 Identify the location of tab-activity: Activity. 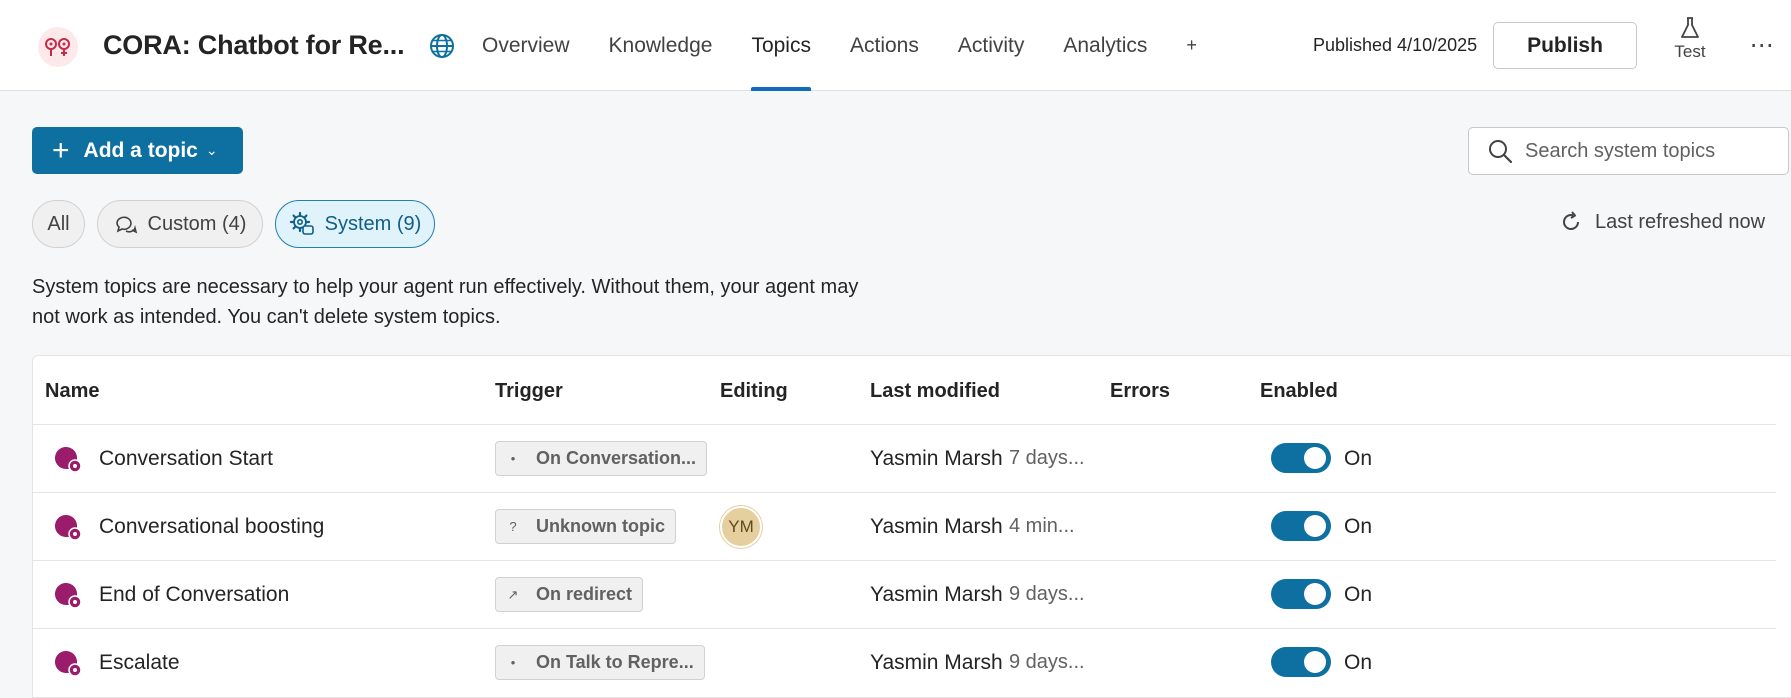
(991, 45).